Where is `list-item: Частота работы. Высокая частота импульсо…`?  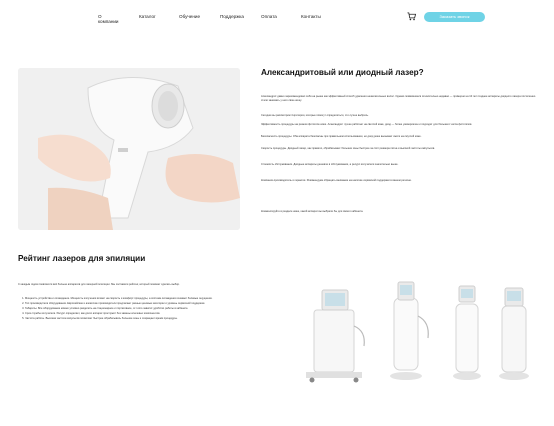 list-item: Частота работы. Высокая частота импульсо… is located at coordinates (163, 319).